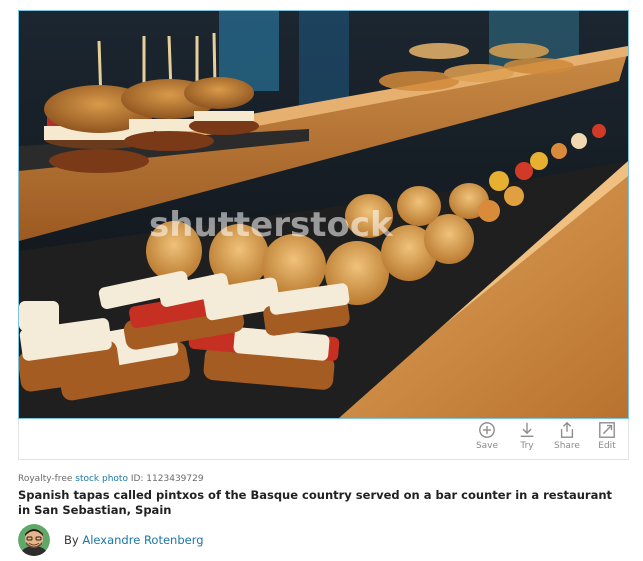 The image size is (643, 561). What do you see at coordinates (527, 429) in the screenshot?
I see `download-icon` at bounding box center [527, 429].